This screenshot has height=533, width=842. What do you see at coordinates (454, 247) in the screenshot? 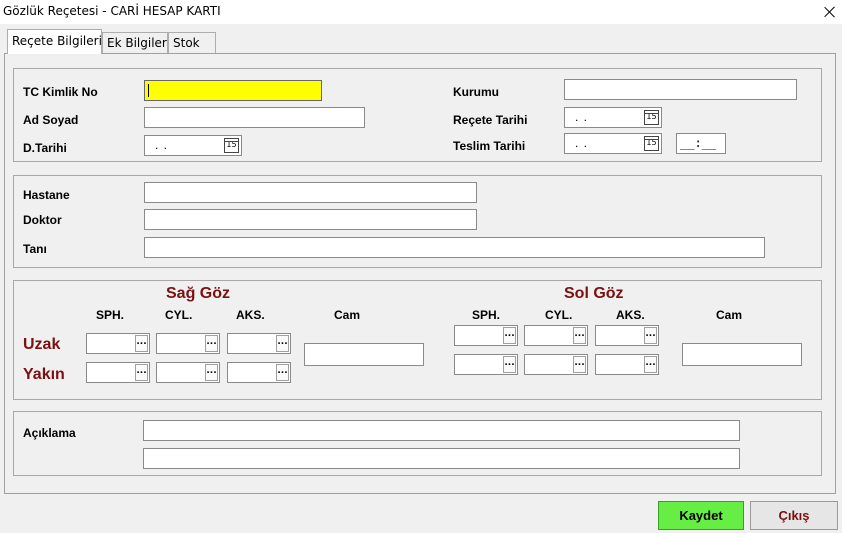
I see `tani-input` at bounding box center [454, 247].